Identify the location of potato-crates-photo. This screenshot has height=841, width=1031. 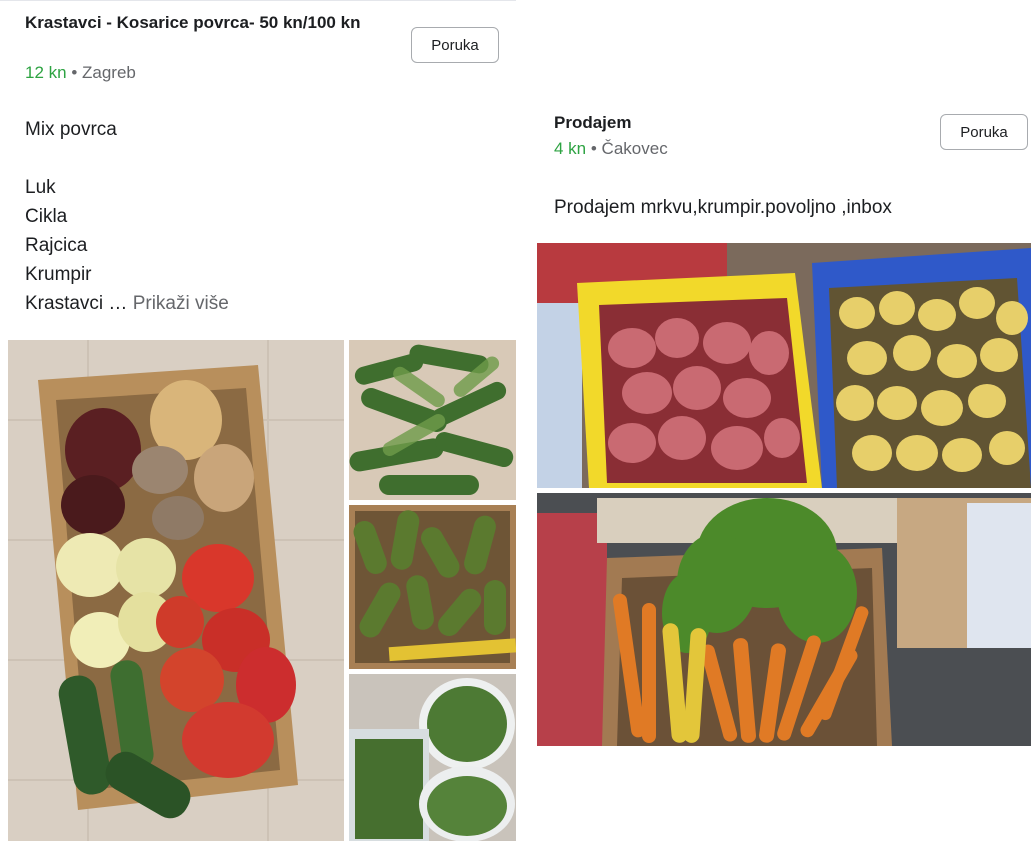
(784, 365).